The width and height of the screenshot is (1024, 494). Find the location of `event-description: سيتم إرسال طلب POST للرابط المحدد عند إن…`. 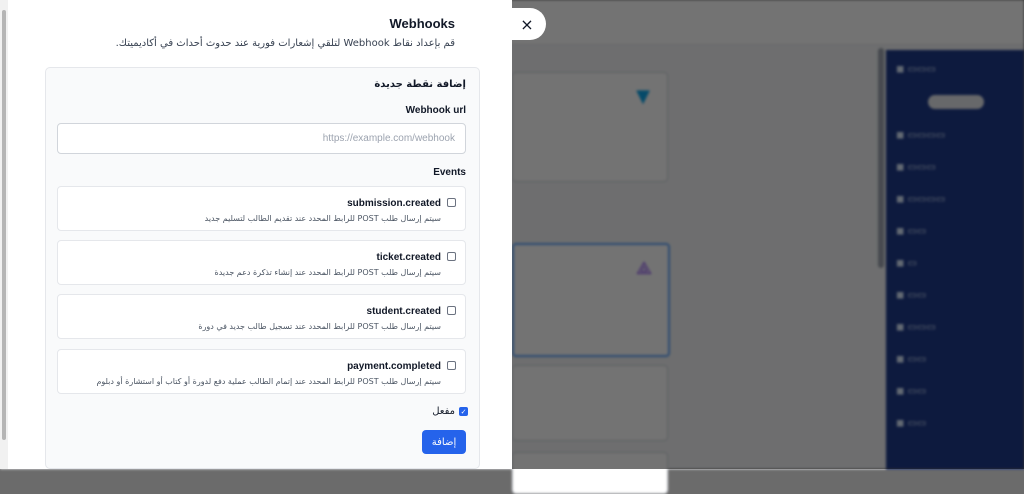

event-description: سيتم إرسال طلب POST للرابط المحدد عند إن… is located at coordinates (328, 272).